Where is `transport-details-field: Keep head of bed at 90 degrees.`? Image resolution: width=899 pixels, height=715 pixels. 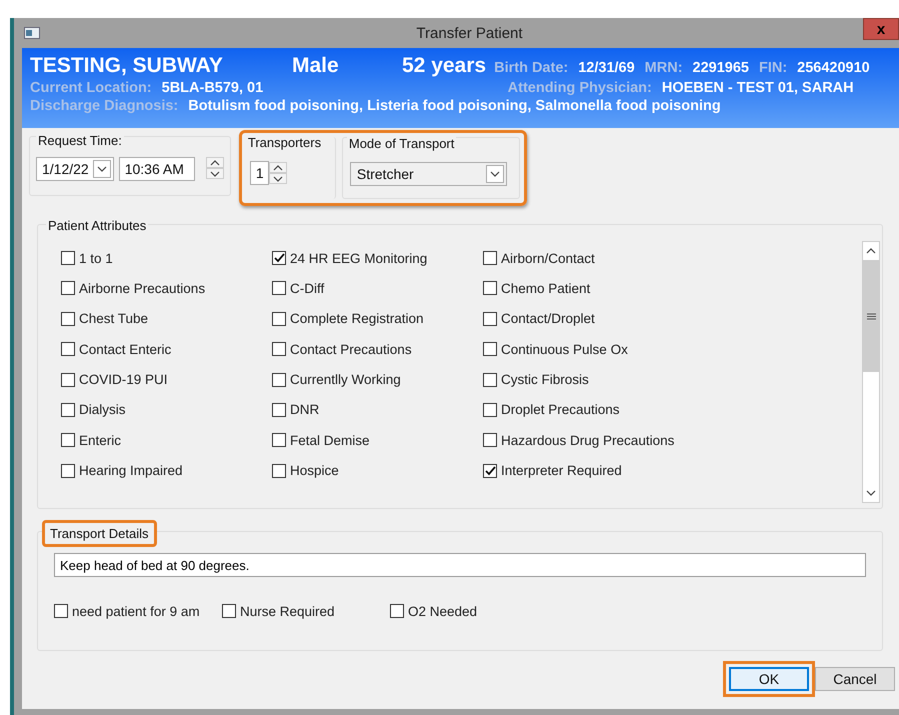 transport-details-field: Keep head of bed at 90 degrees. is located at coordinates (460, 565).